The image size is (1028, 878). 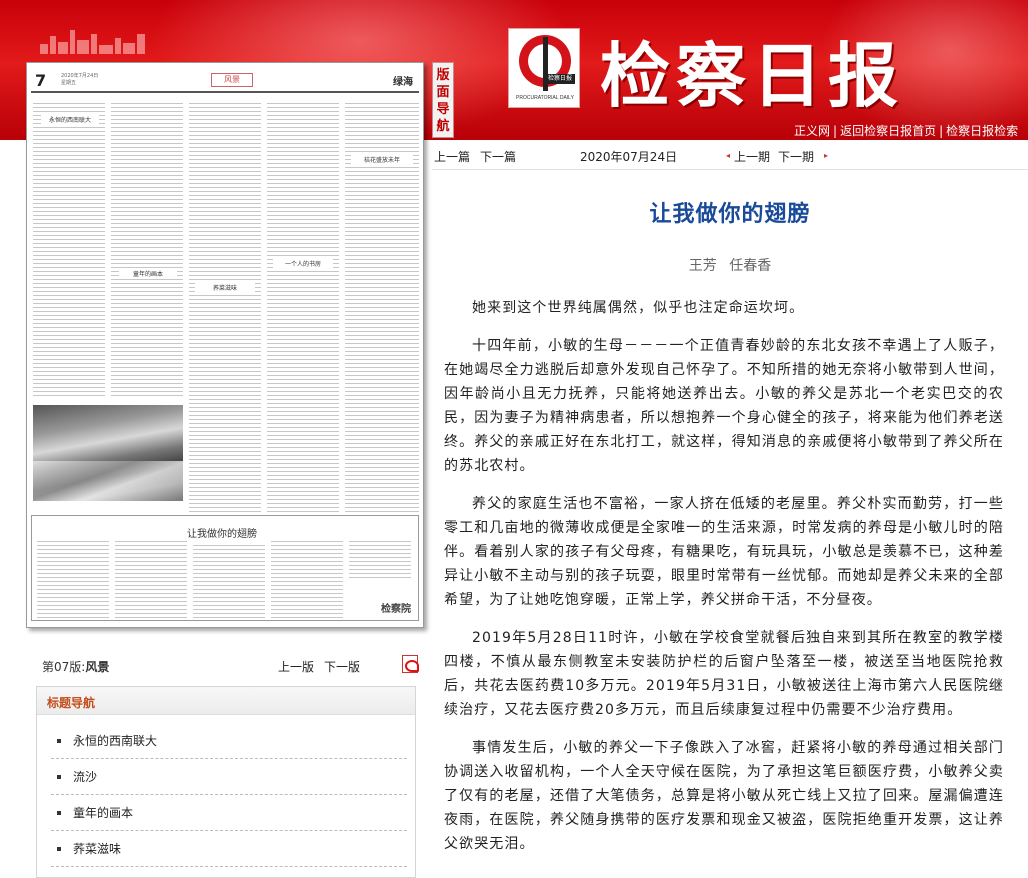 I want to click on article-nav-bar: 上一篇 下一篇 2020年07月24日 ◂ 上一期 下一期 ▸, so click(x=730, y=156).